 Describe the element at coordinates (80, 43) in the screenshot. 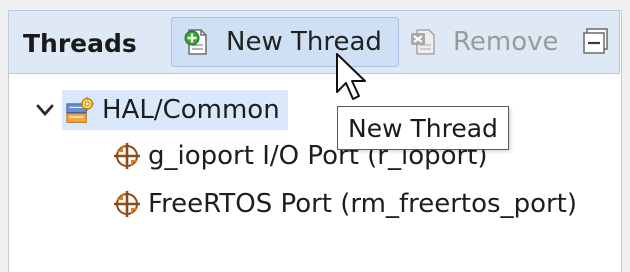

I see `panel-title: Threads` at that location.